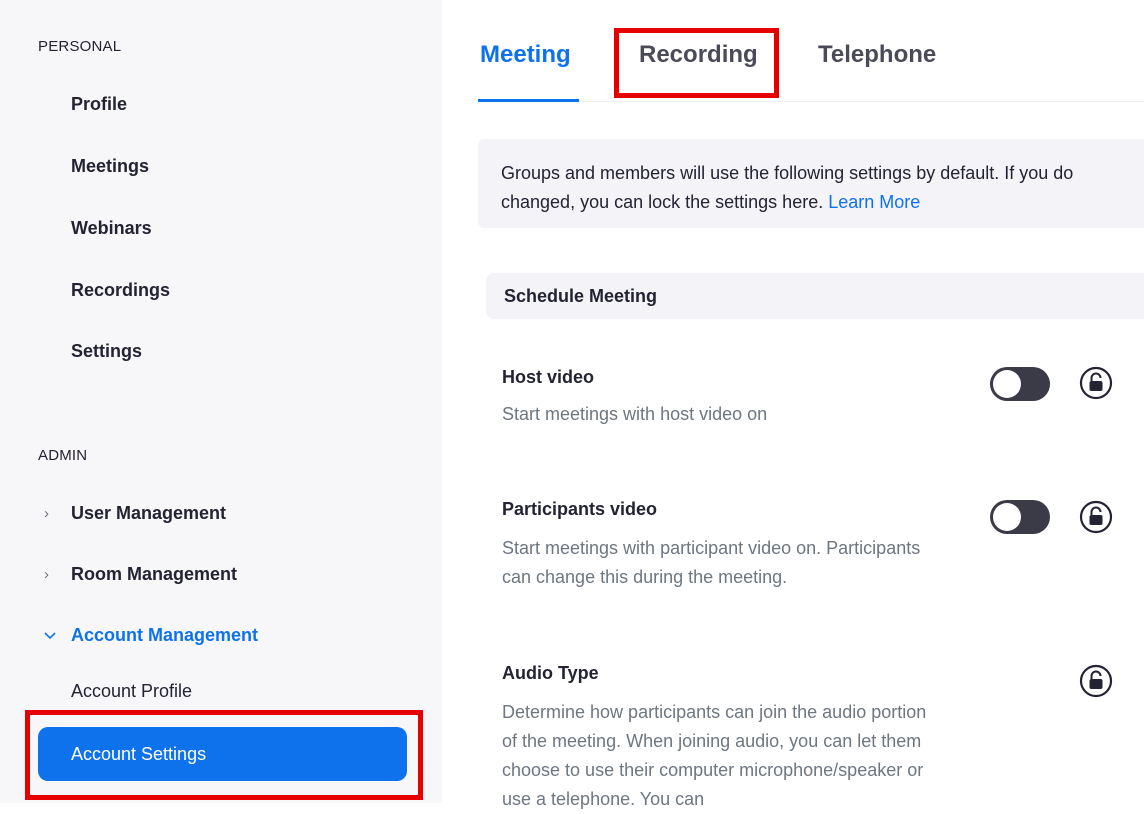 The height and width of the screenshot is (814, 1144). Describe the element at coordinates (139, 753) in the screenshot. I see `sidebar-item-label: Account Settings` at that location.